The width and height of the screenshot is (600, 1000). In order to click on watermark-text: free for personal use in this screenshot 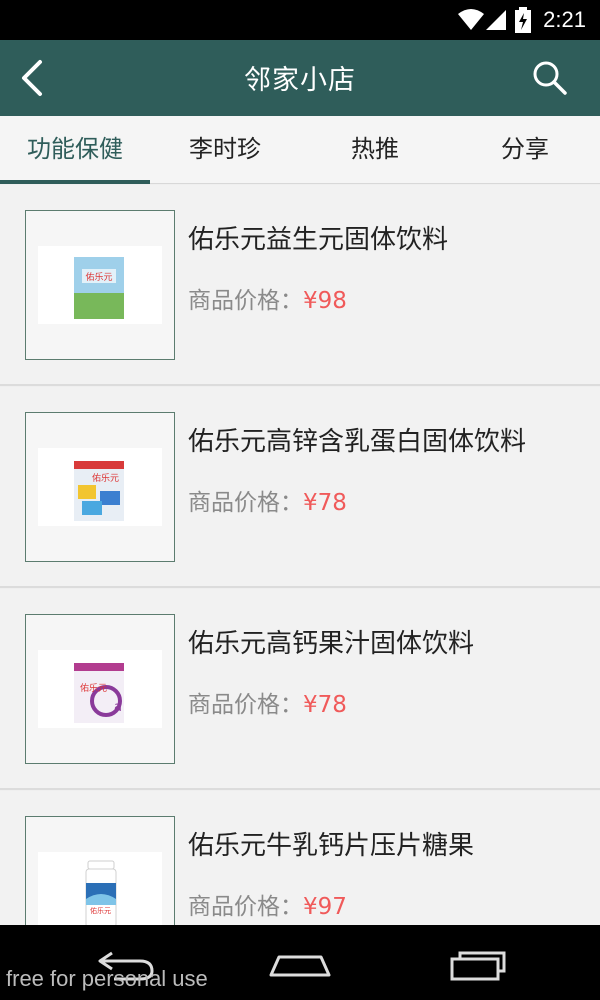, I will do `click(107, 978)`.